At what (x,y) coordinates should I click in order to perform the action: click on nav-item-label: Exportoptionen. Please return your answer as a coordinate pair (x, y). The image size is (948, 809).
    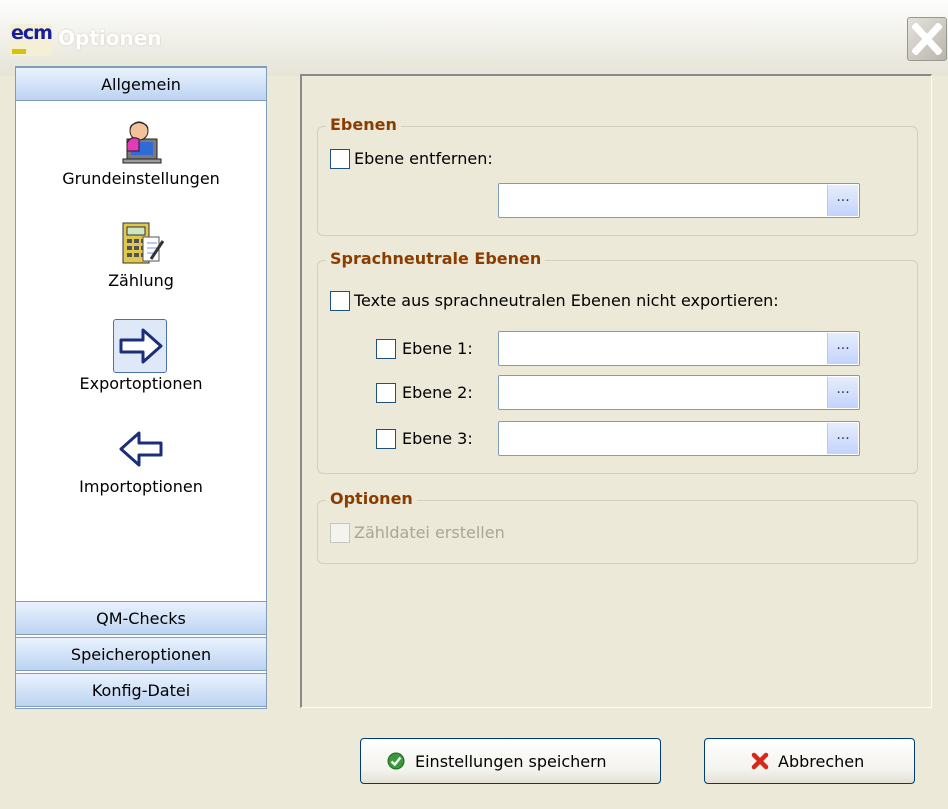
    Looking at the image, I should click on (141, 383).